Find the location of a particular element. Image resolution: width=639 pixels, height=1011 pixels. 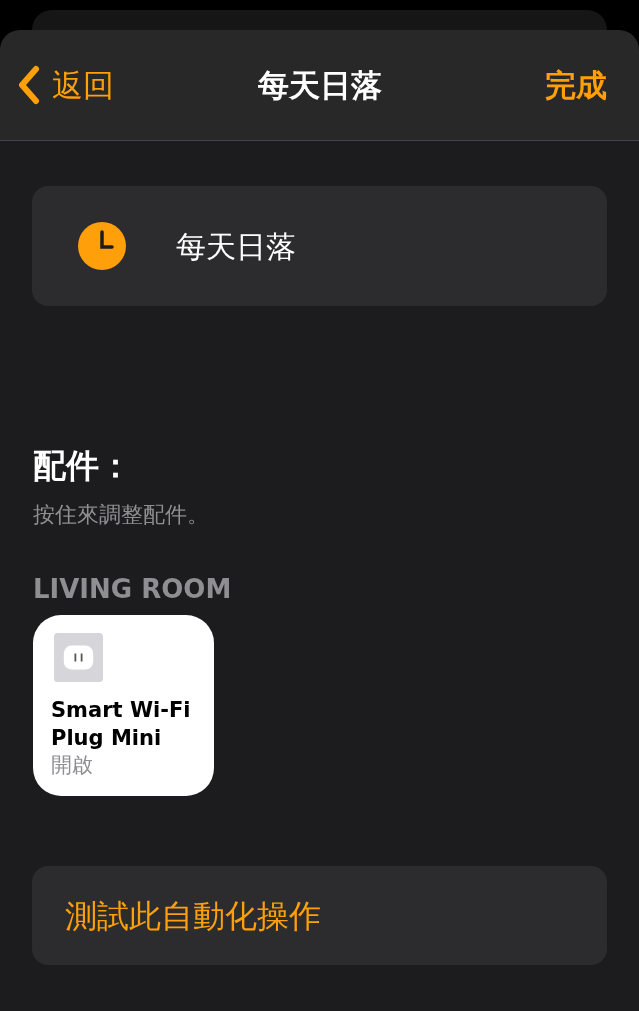

back-button: 返回 is located at coordinates (65, 85).